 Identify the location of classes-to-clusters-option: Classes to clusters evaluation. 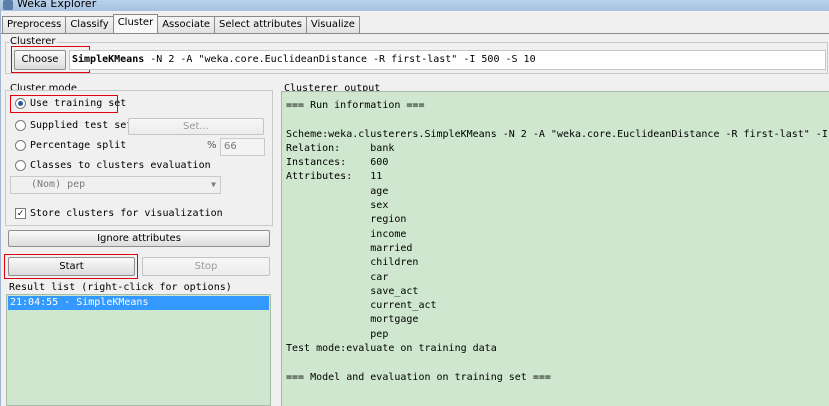
(113, 165).